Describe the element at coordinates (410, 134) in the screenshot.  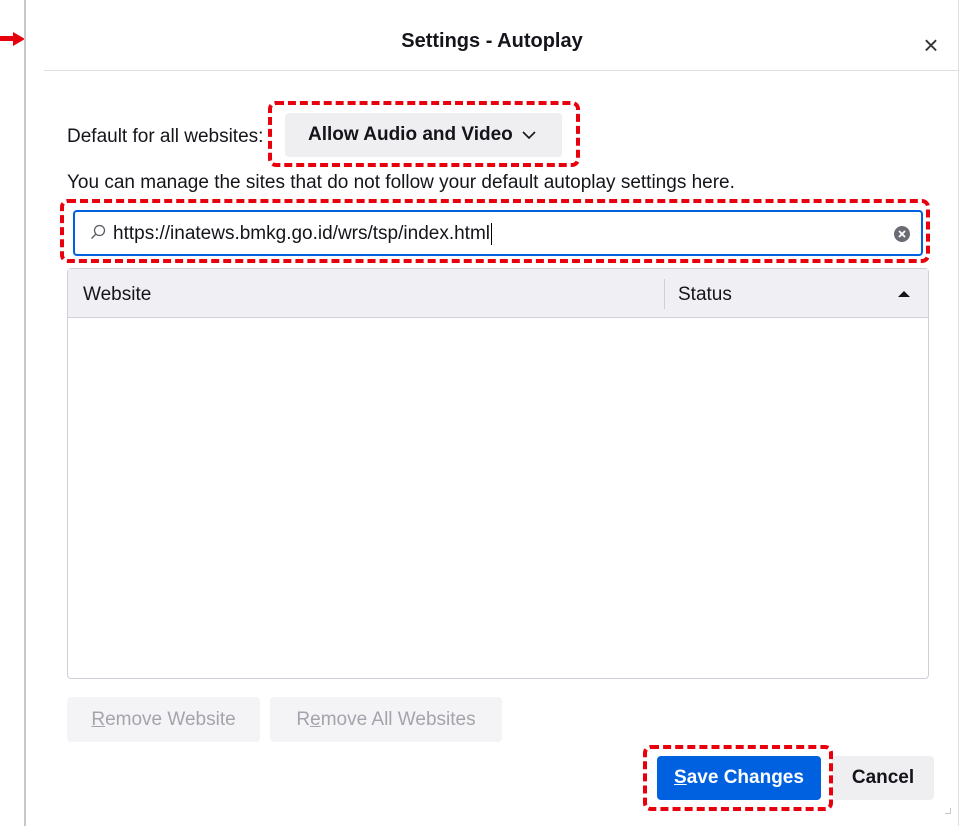
I see `autoplay-default-value: Allow Audio and Video` at that location.